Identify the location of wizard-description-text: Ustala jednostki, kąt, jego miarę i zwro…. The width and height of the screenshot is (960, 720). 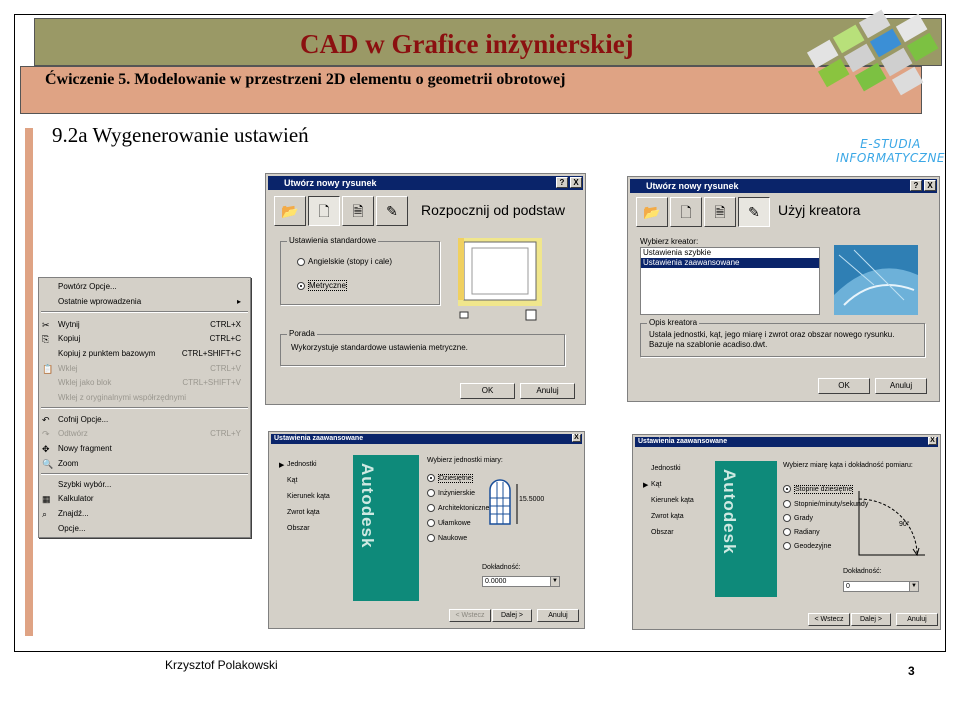
(772, 339).